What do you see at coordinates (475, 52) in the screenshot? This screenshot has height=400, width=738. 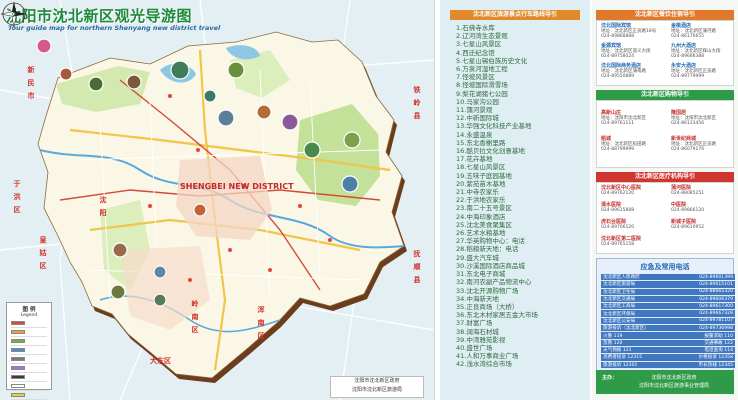 I see `scenic-list-item: 4.西迁纪念馆` at bounding box center [475, 52].